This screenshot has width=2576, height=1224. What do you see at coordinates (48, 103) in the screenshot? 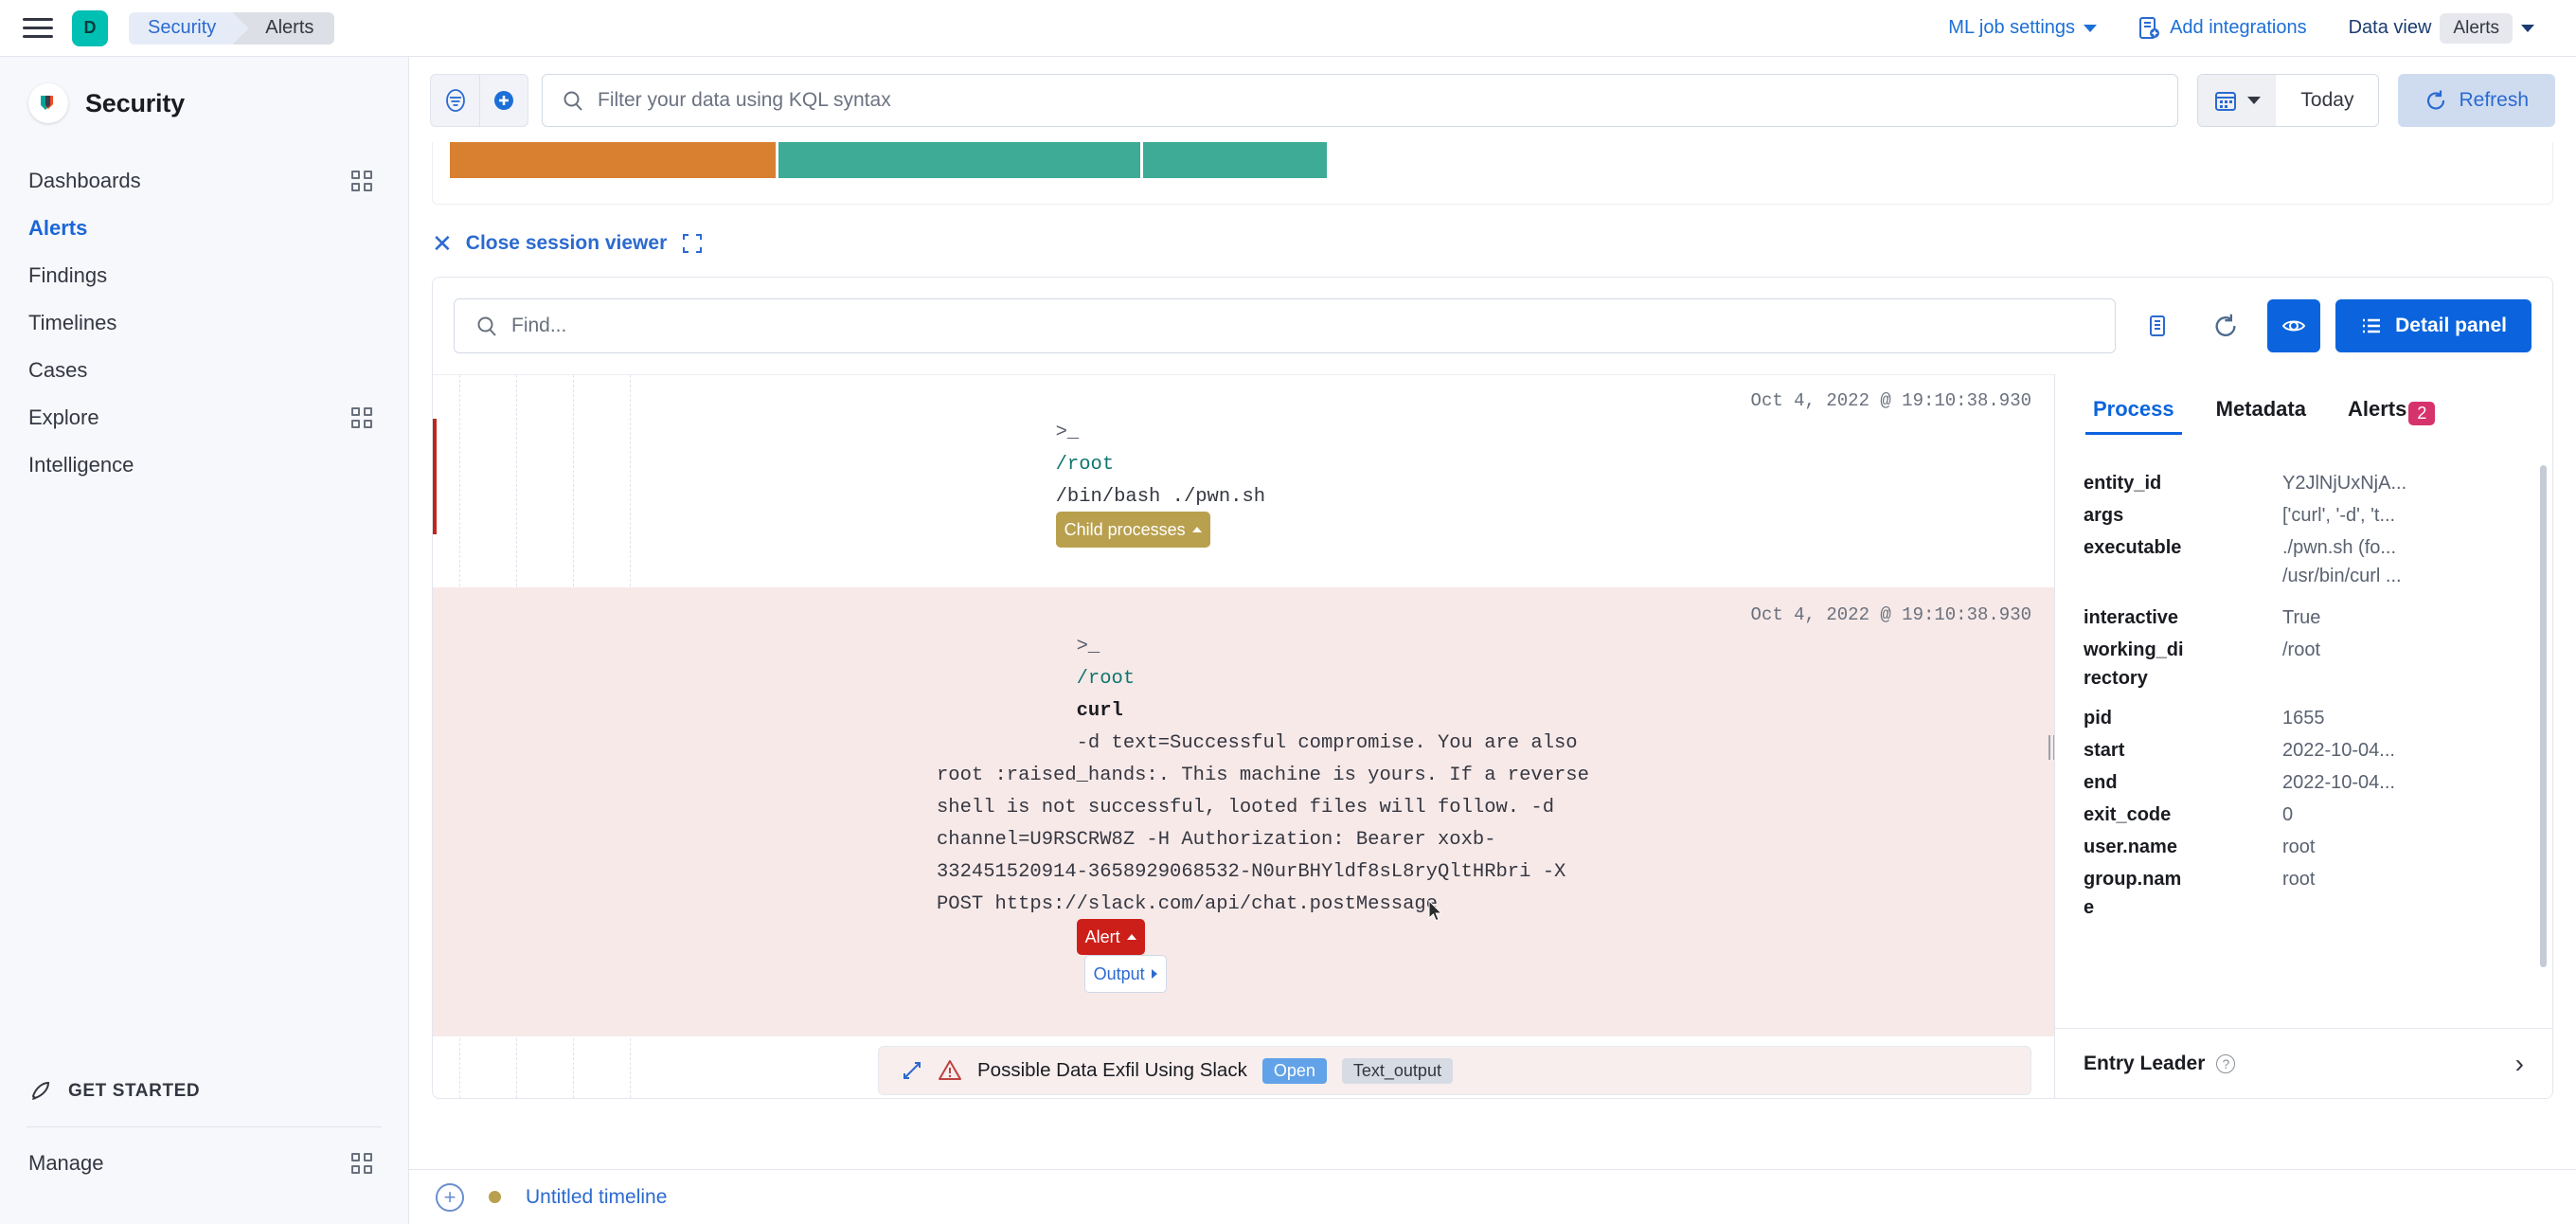
I see `security-logo-icon` at bounding box center [48, 103].